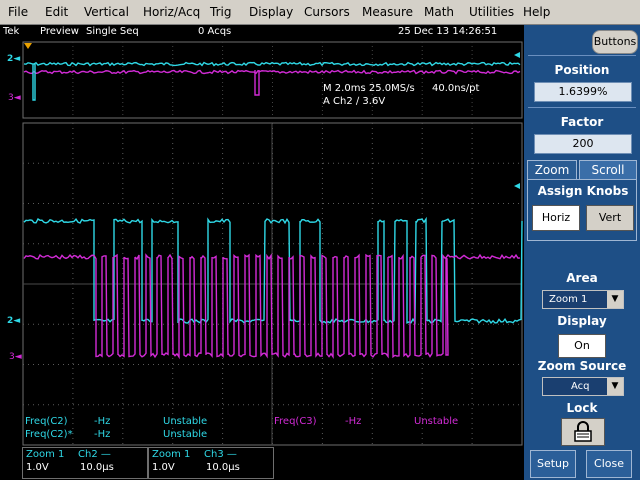 This screenshot has width=640, height=480. I want to click on buttons-button: Buttons, so click(615, 42).